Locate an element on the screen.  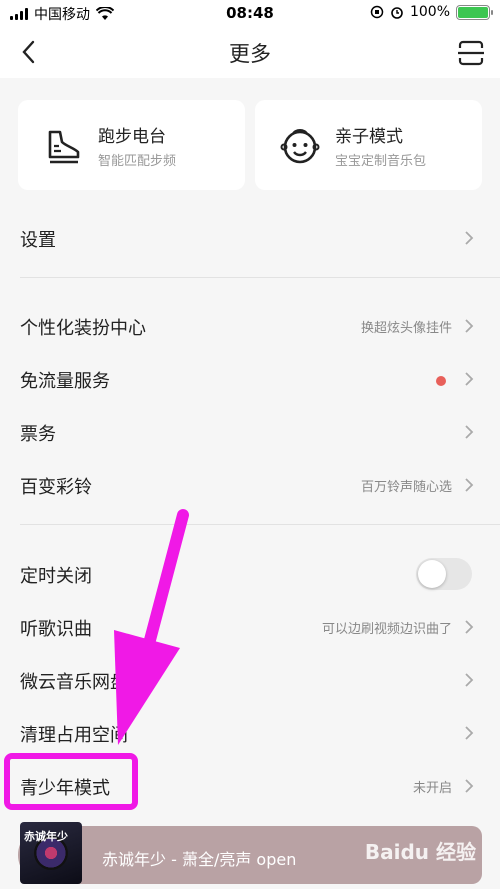
menu-item-label: 听歌识曲 is located at coordinates (56, 629).